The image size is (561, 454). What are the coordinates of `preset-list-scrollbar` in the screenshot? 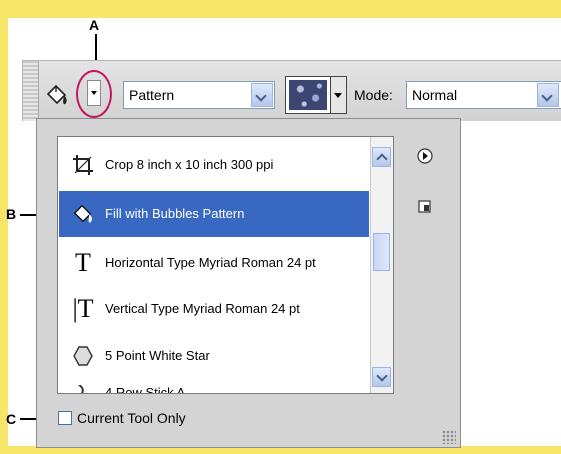 It's located at (381, 265).